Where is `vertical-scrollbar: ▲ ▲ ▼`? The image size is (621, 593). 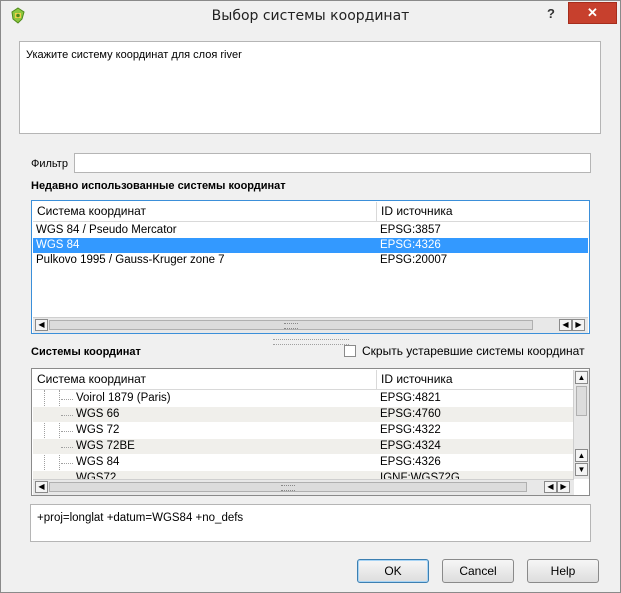
vertical-scrollbar: ▲ ▲ ▼ is located at coordinates (581, 424).